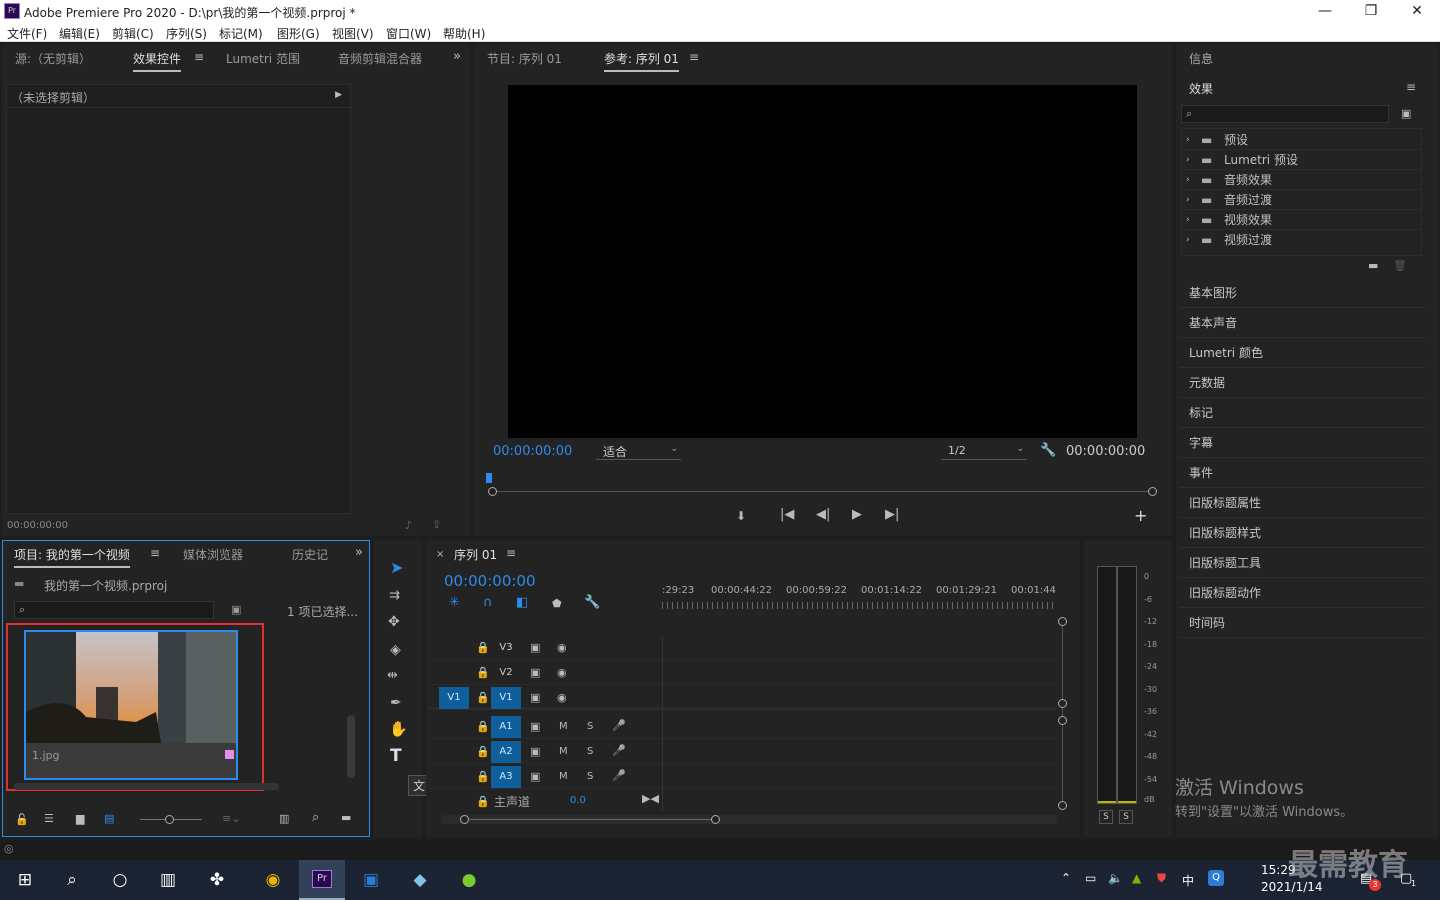 The width and height of the screenshot is (1440, 900). I want to click on track-label-a2: A2, so click(506, 752).